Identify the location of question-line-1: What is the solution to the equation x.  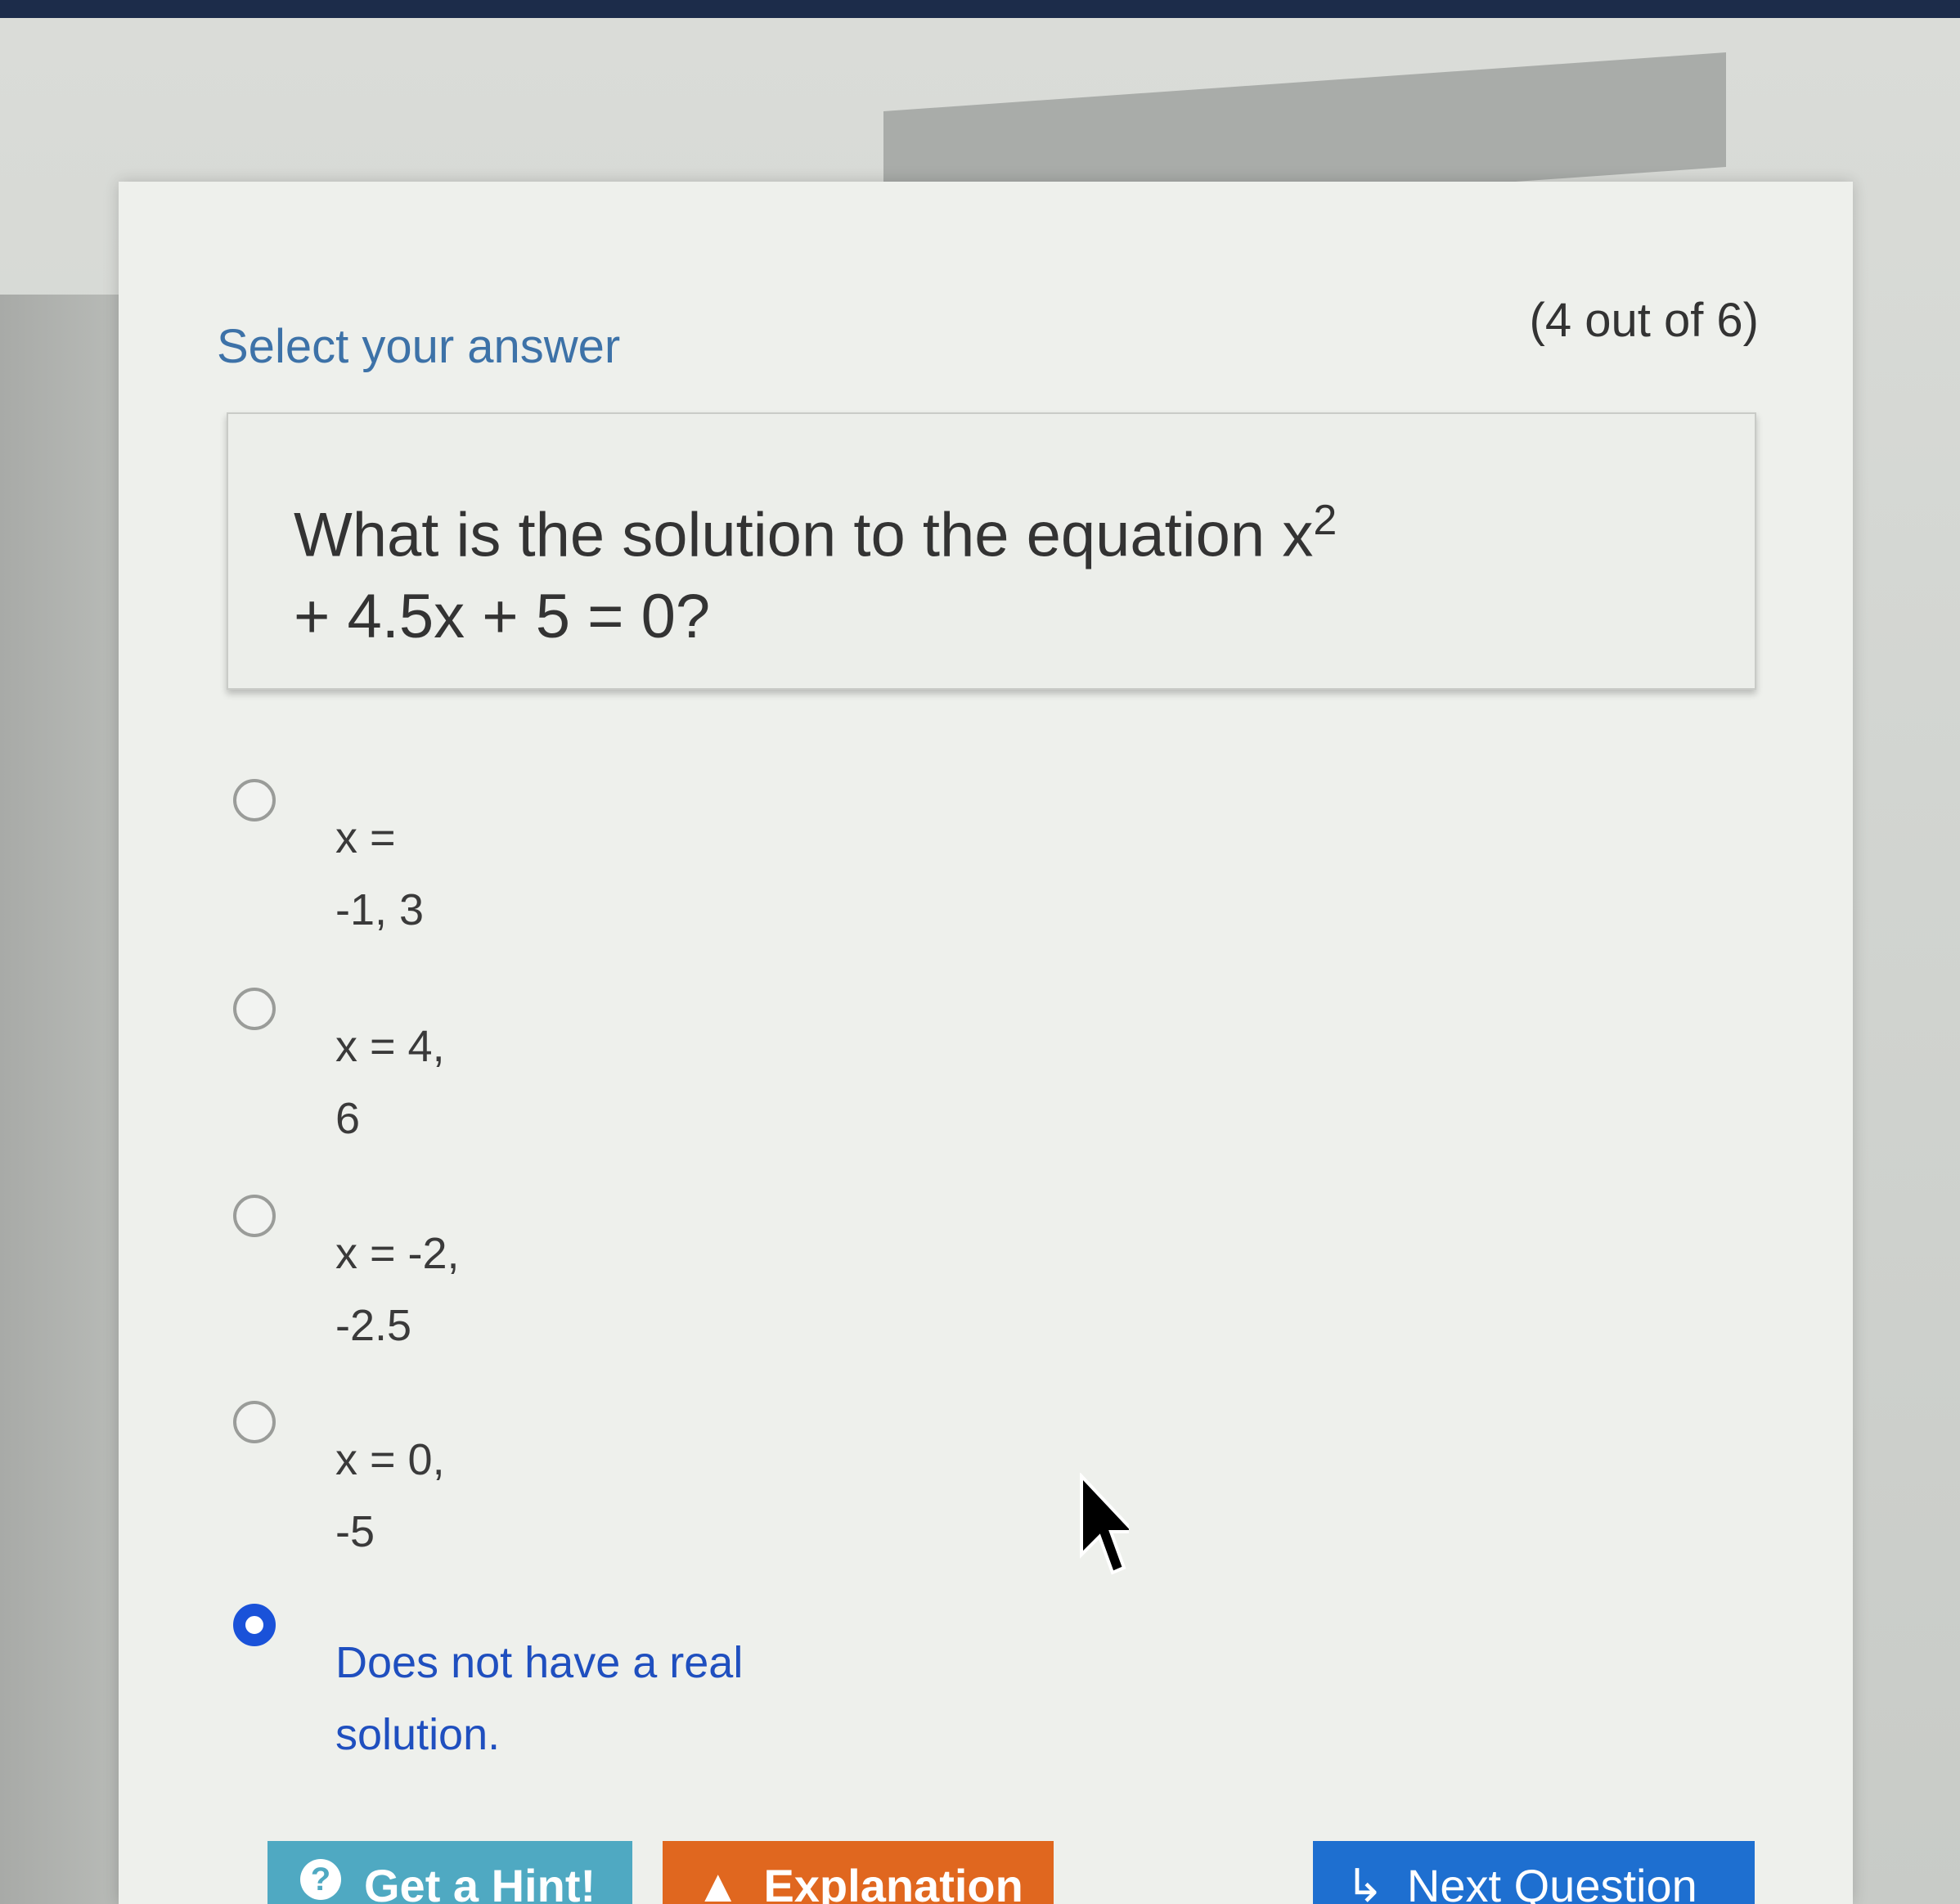
(804, 535).